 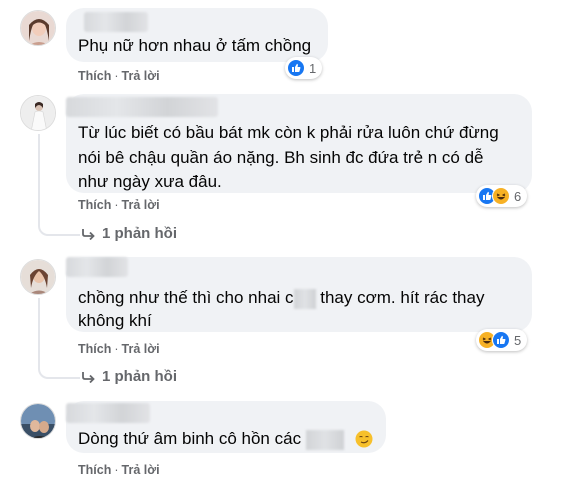 I want to click on reaction-summary: 5, so click(x=502, y=340).